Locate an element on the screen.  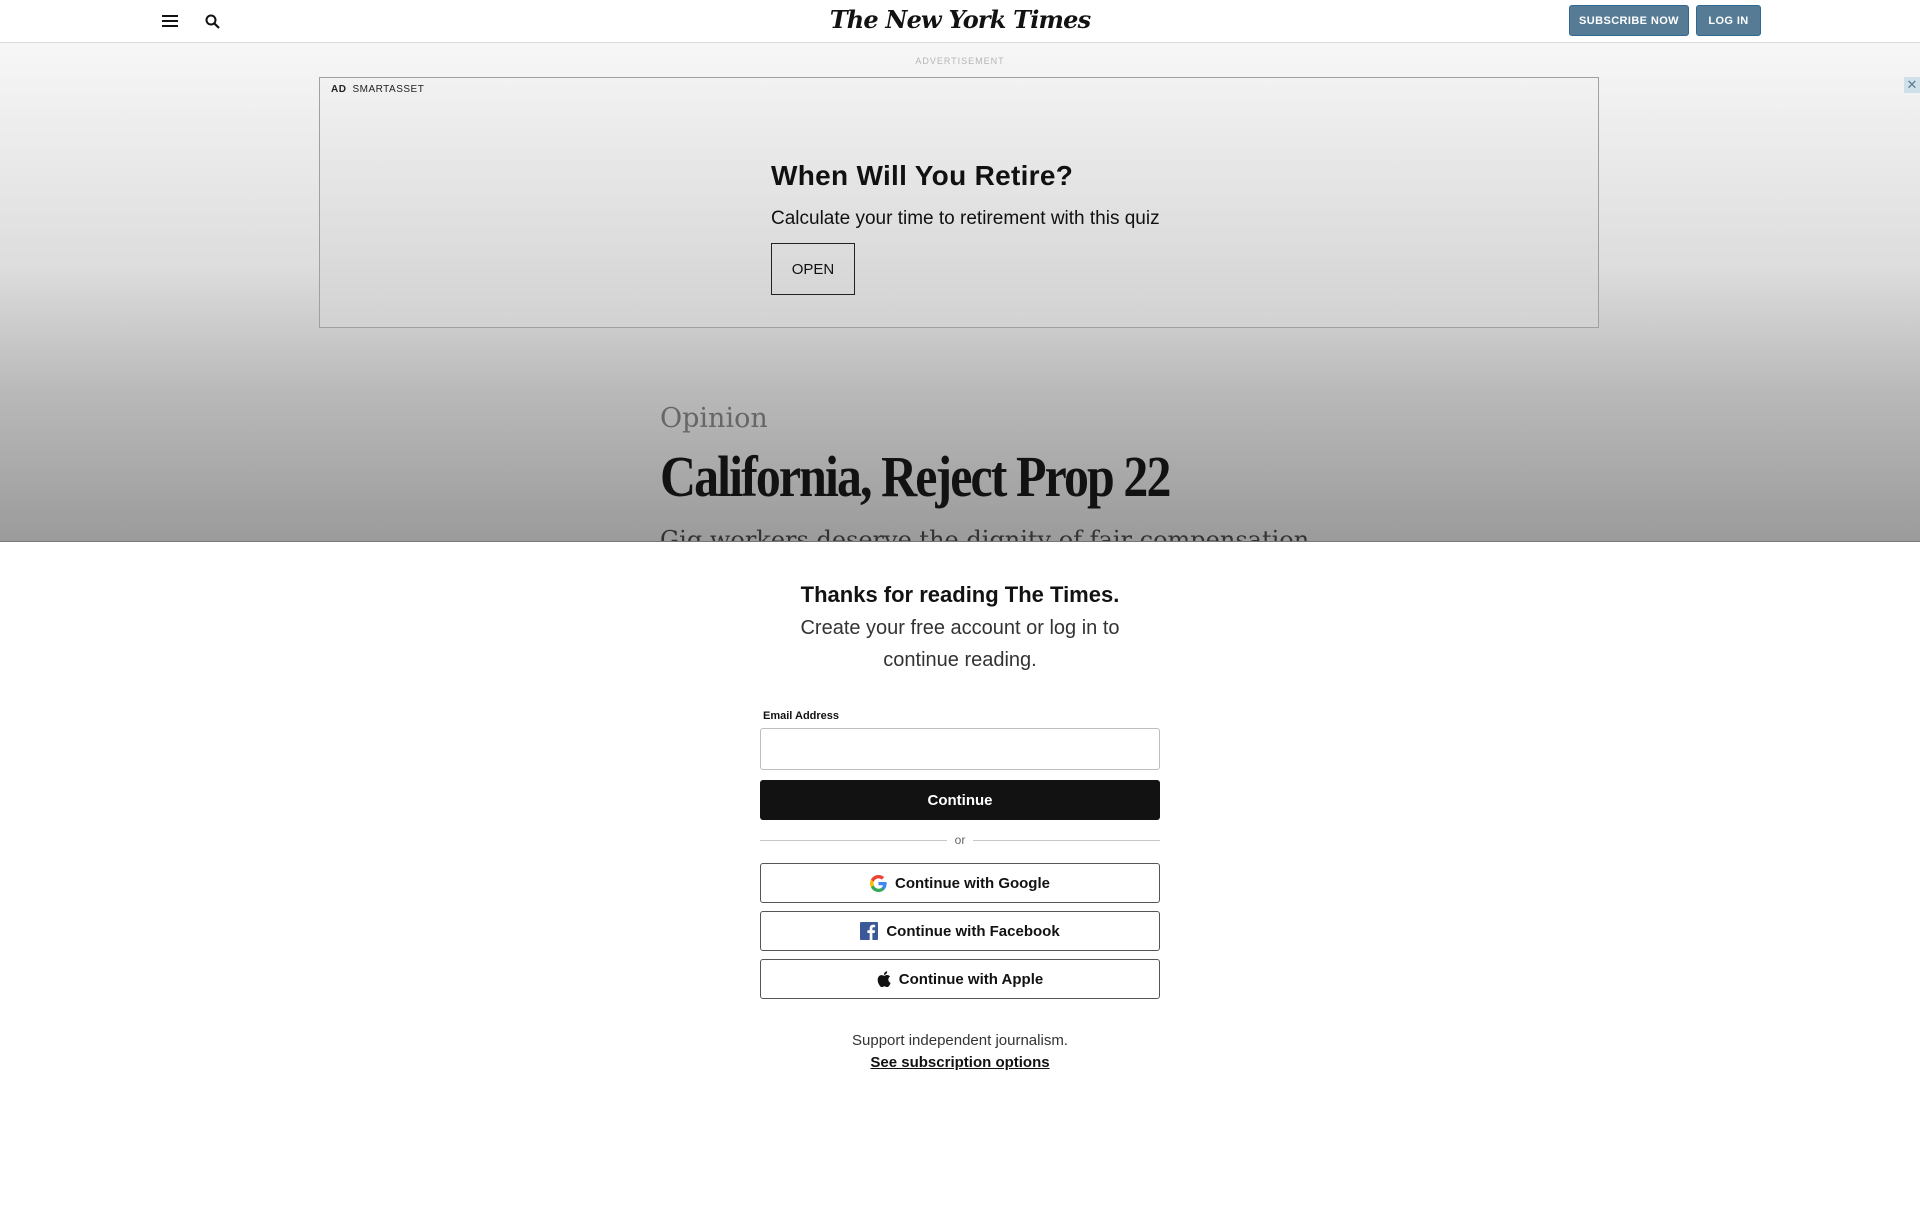
continue-with-apple-button: Continue with Apple is located at coordinates (960, 979).